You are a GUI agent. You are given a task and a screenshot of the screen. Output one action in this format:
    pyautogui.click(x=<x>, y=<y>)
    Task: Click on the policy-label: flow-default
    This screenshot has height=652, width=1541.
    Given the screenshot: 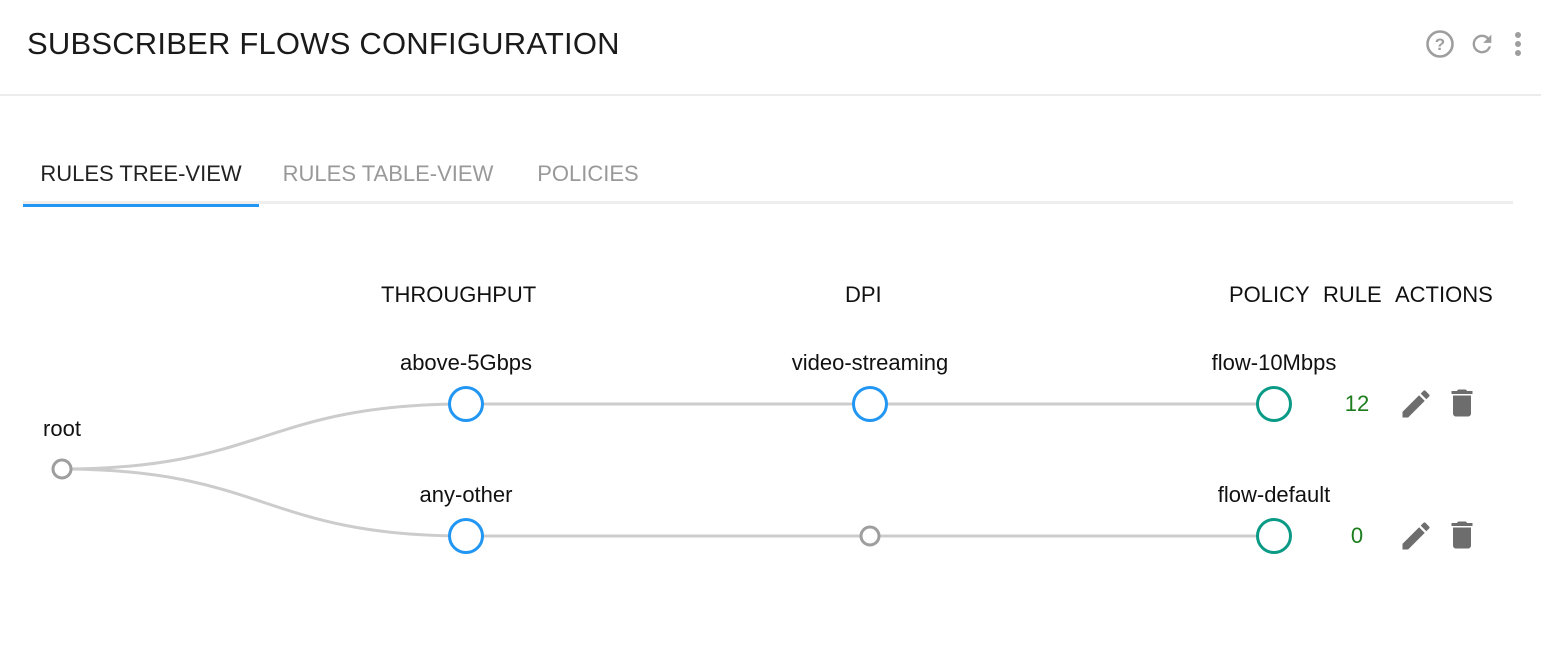 What is the action you would take?
    pyautogui.click(x=1274, y=494)
    